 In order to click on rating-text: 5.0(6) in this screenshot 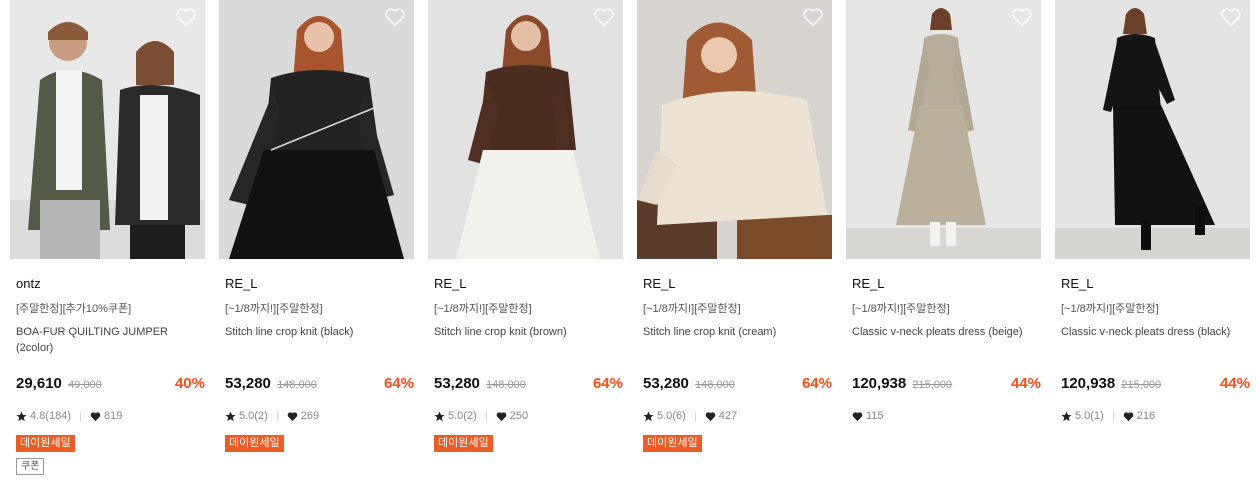, I will do `click(671, 416)`.